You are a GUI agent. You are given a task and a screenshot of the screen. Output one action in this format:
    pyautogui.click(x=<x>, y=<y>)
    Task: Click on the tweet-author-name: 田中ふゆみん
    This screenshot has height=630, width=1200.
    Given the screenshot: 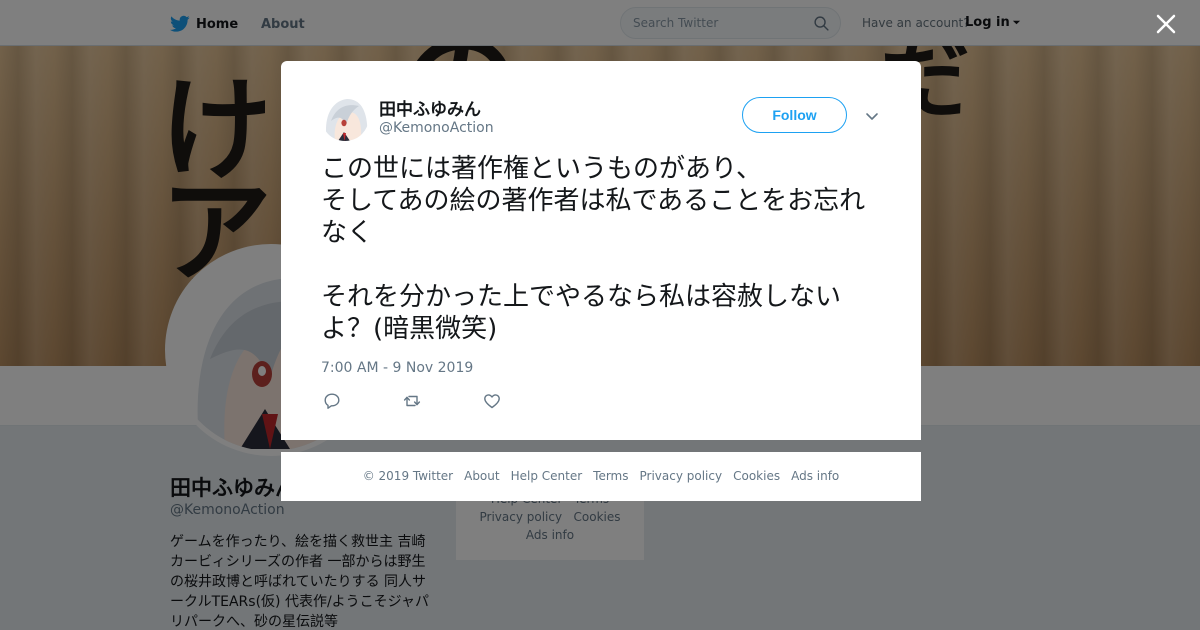 What is the action you would take?
    pyautogui.click(x=430, y=107)
    